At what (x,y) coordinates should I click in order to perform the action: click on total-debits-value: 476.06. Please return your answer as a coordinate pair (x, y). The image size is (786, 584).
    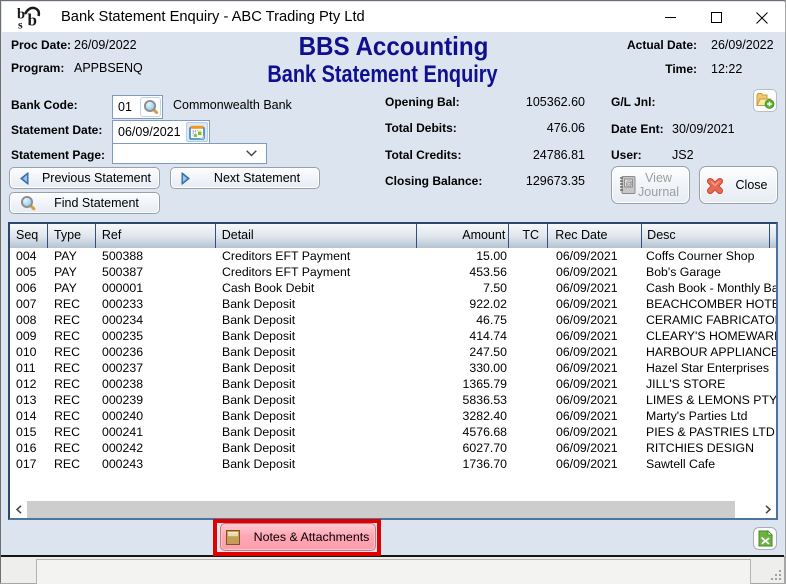
    Looking at the image, I should click on (565, 128).